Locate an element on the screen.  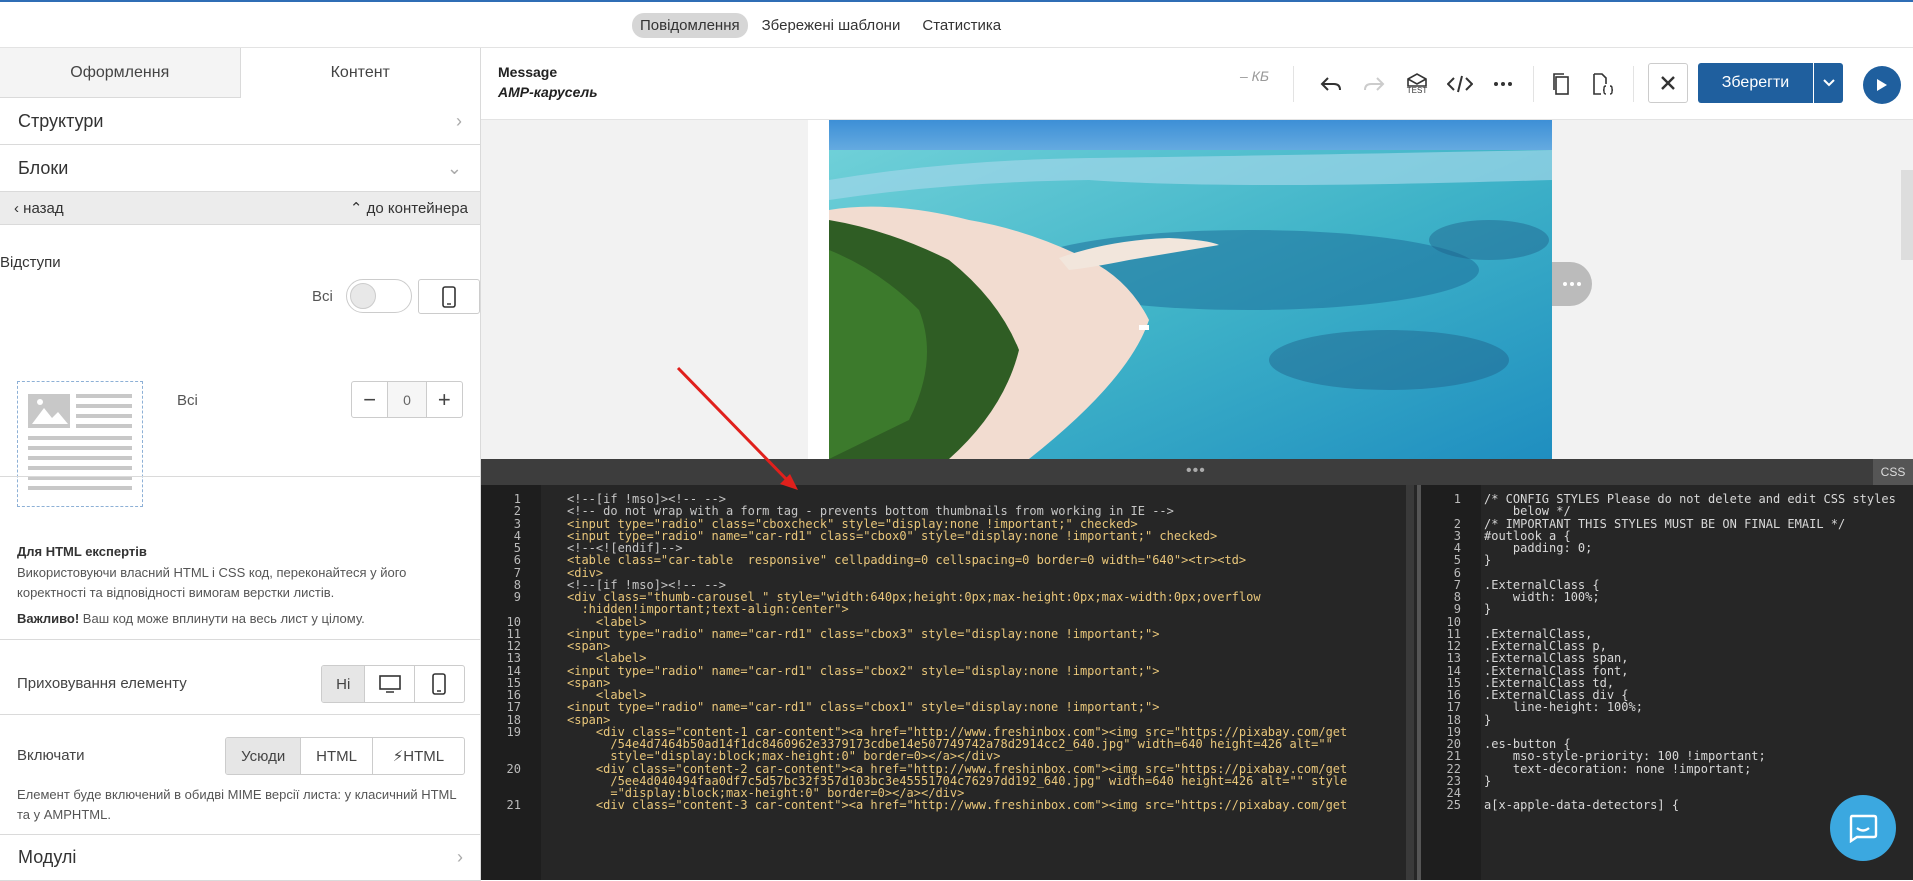
chevron-left-icon: ‹ is located at coordinates (19, 208).